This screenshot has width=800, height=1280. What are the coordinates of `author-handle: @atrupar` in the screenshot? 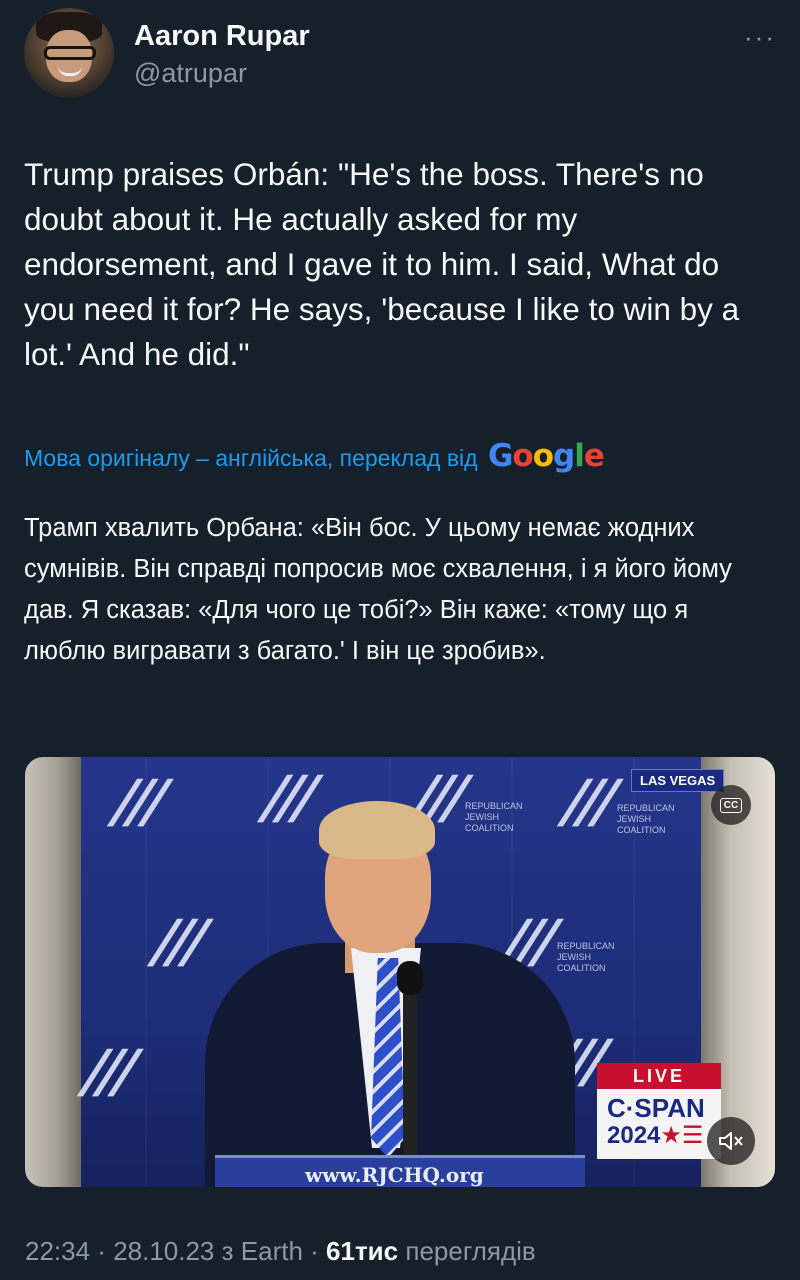 It's located at (190, 73).